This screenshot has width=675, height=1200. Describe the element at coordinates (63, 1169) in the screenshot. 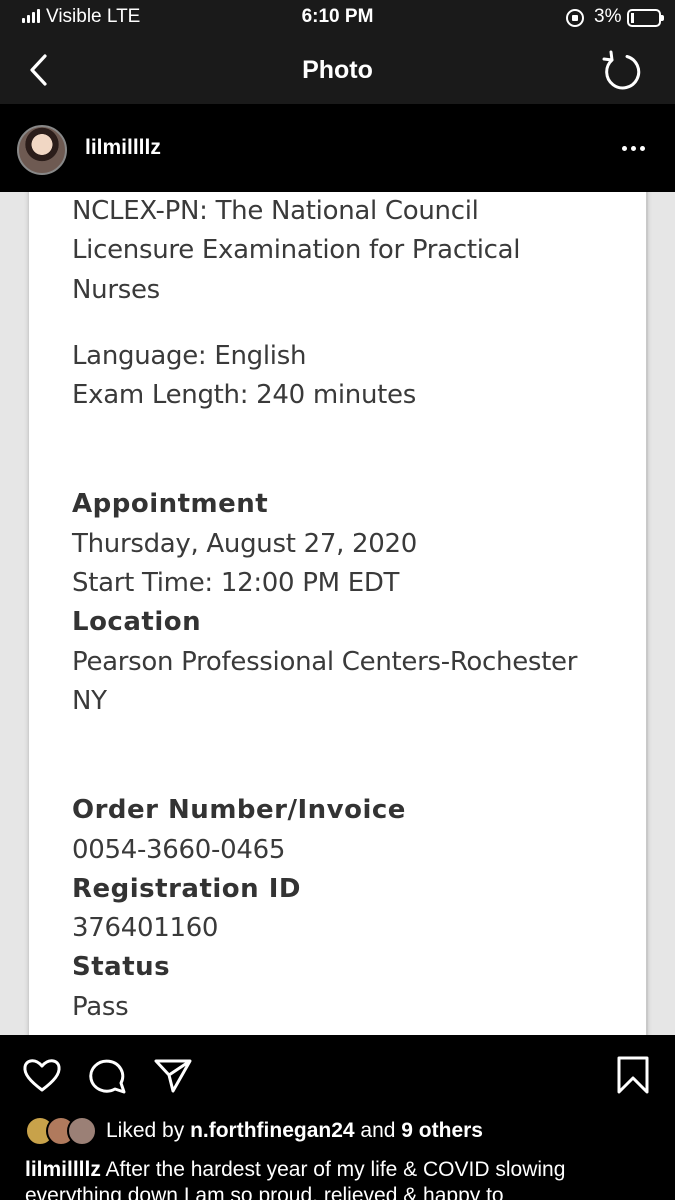

I see `caption-username: lilmillllz` at that location.